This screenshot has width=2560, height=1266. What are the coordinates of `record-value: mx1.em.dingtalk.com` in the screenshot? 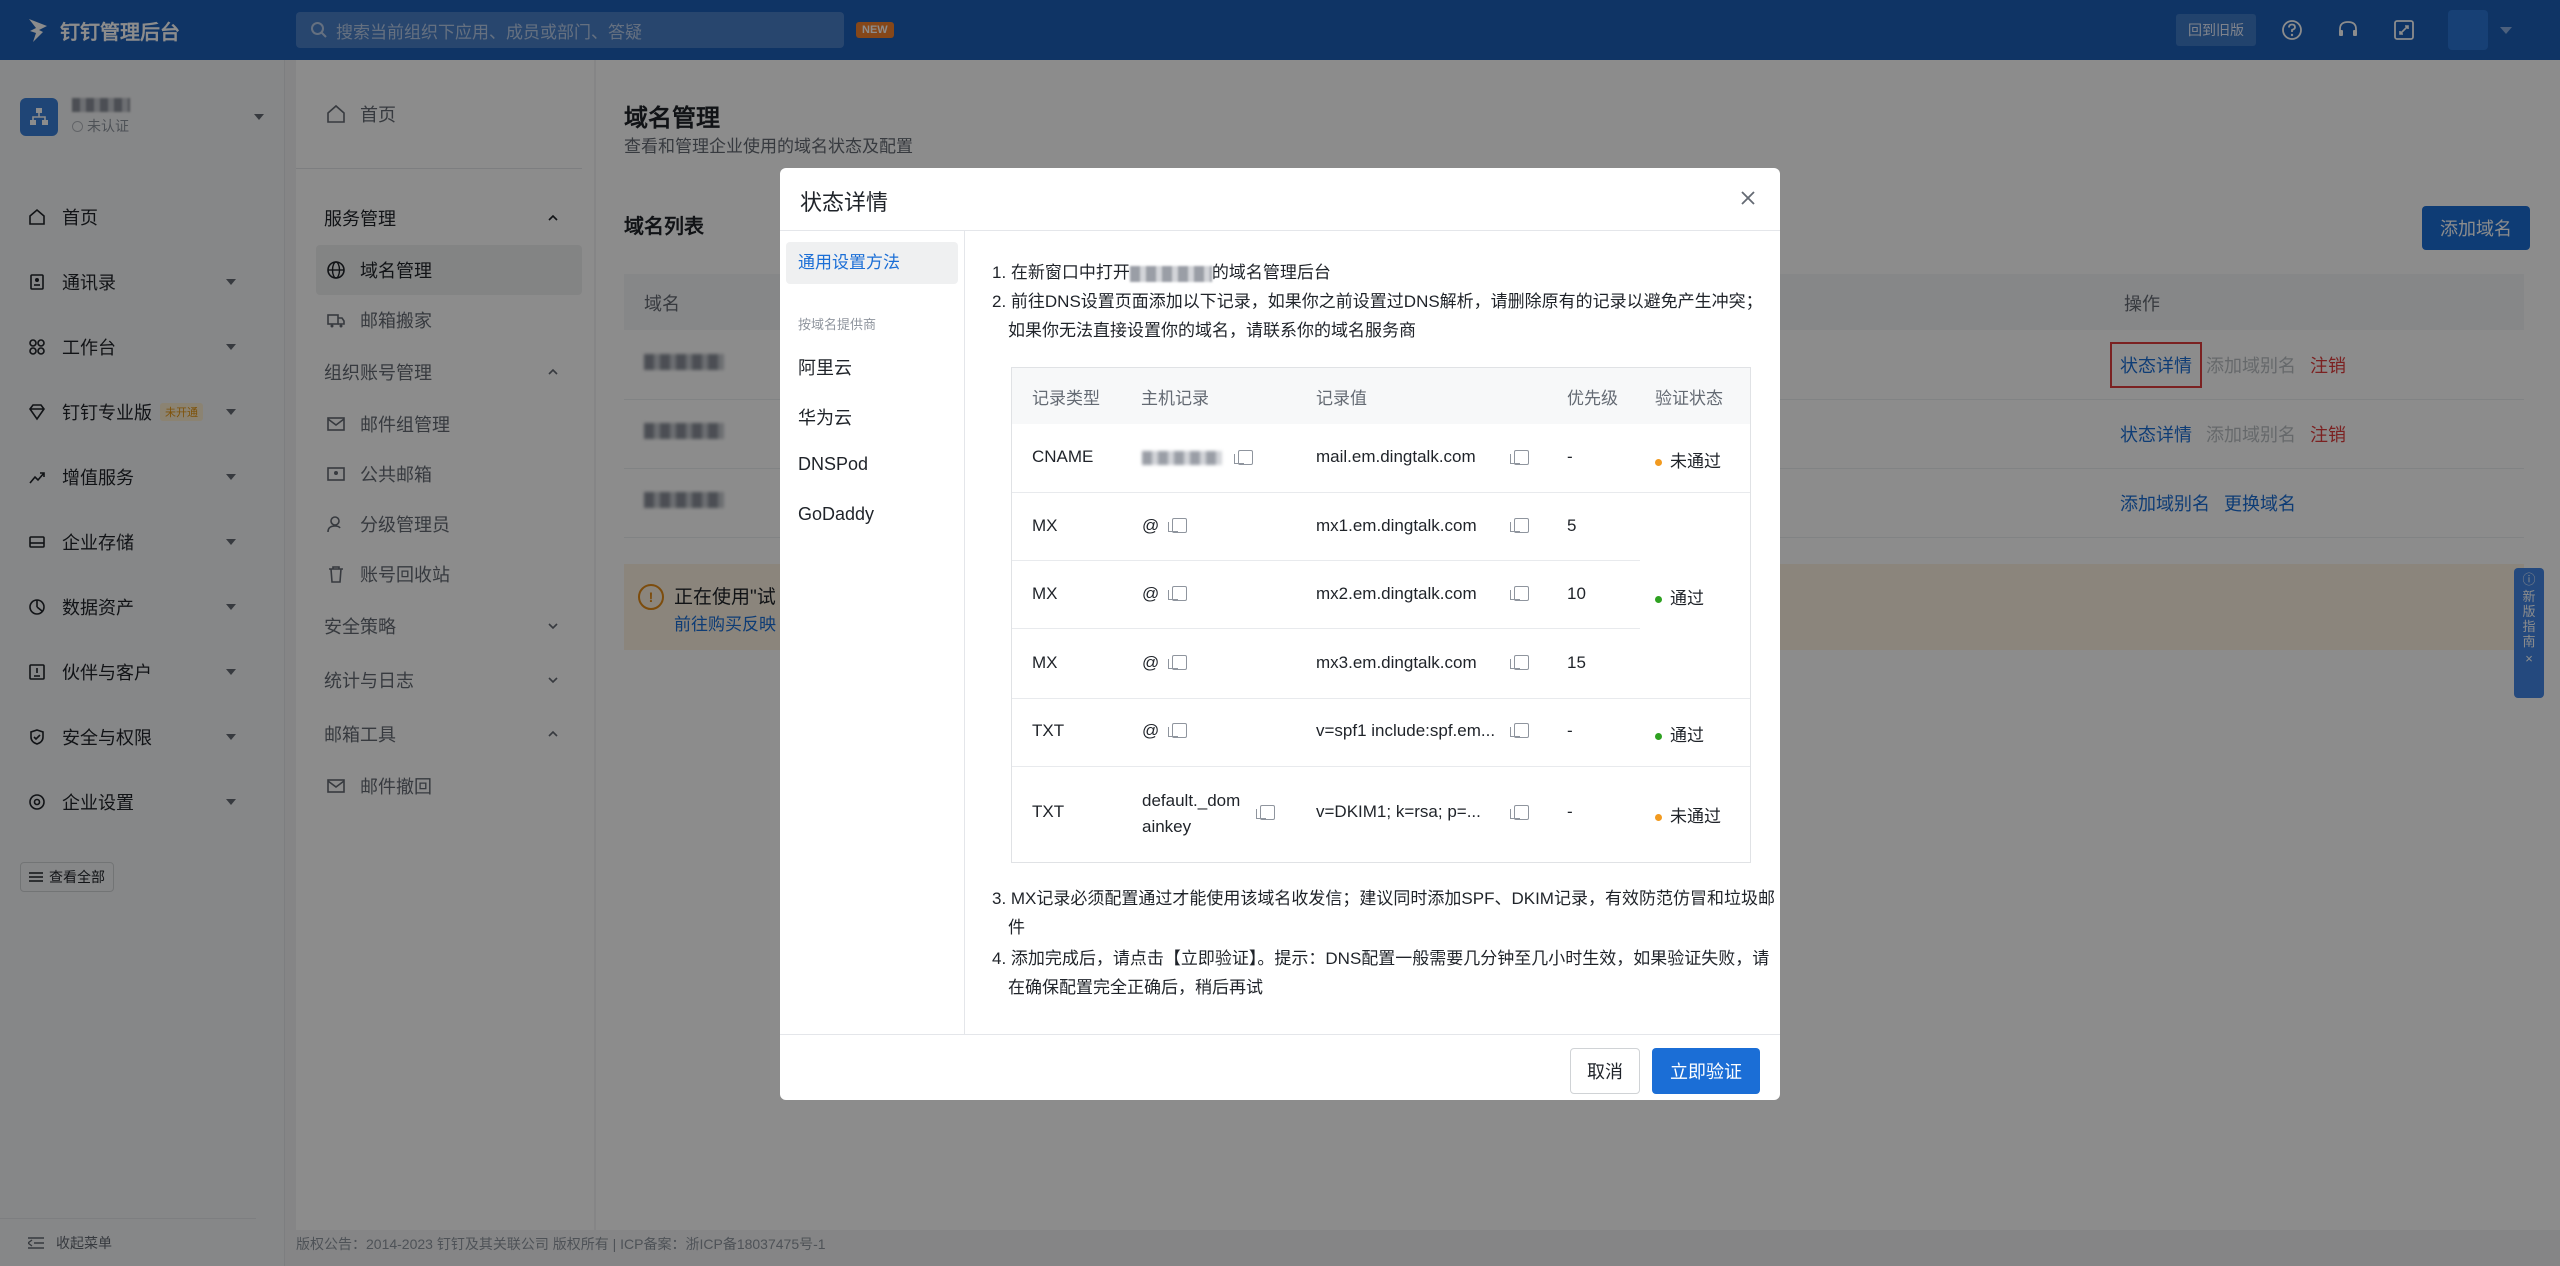 It's located at (1396, 525).